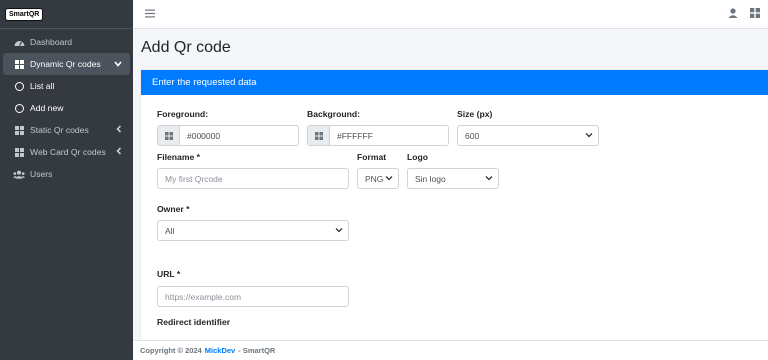  I want to click on format-select-value: PNG, so click(374, 178).